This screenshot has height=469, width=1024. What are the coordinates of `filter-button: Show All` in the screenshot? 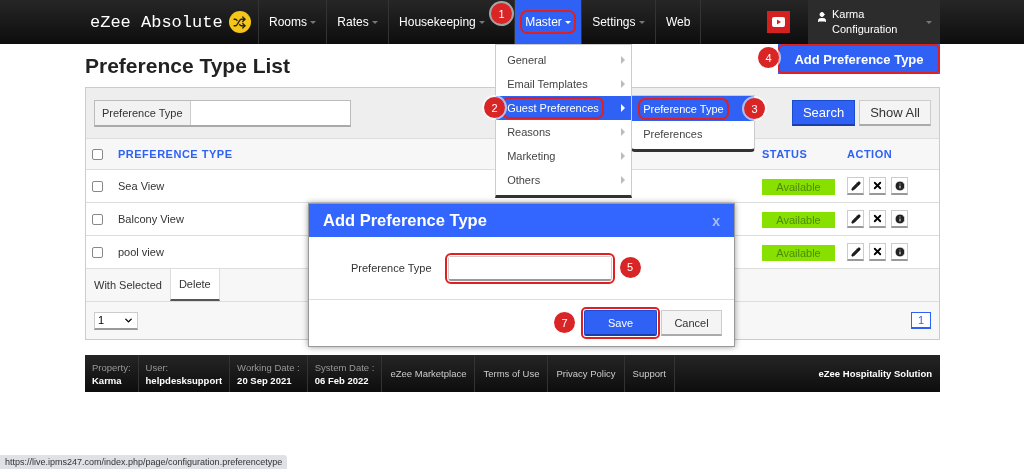 It's located at (895, 113).